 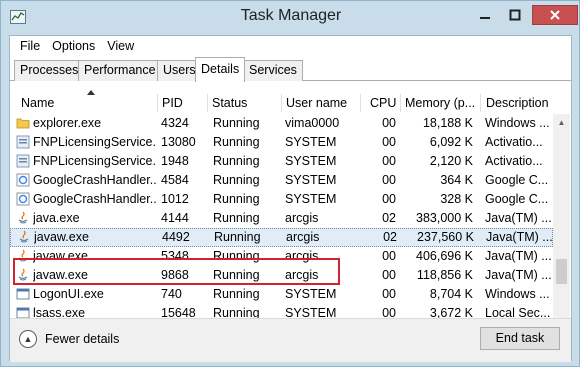 What do you see at coordinates (176, 237) in the screenshot?
I see `process-pid: 4492` at bounding box center [176, 237].